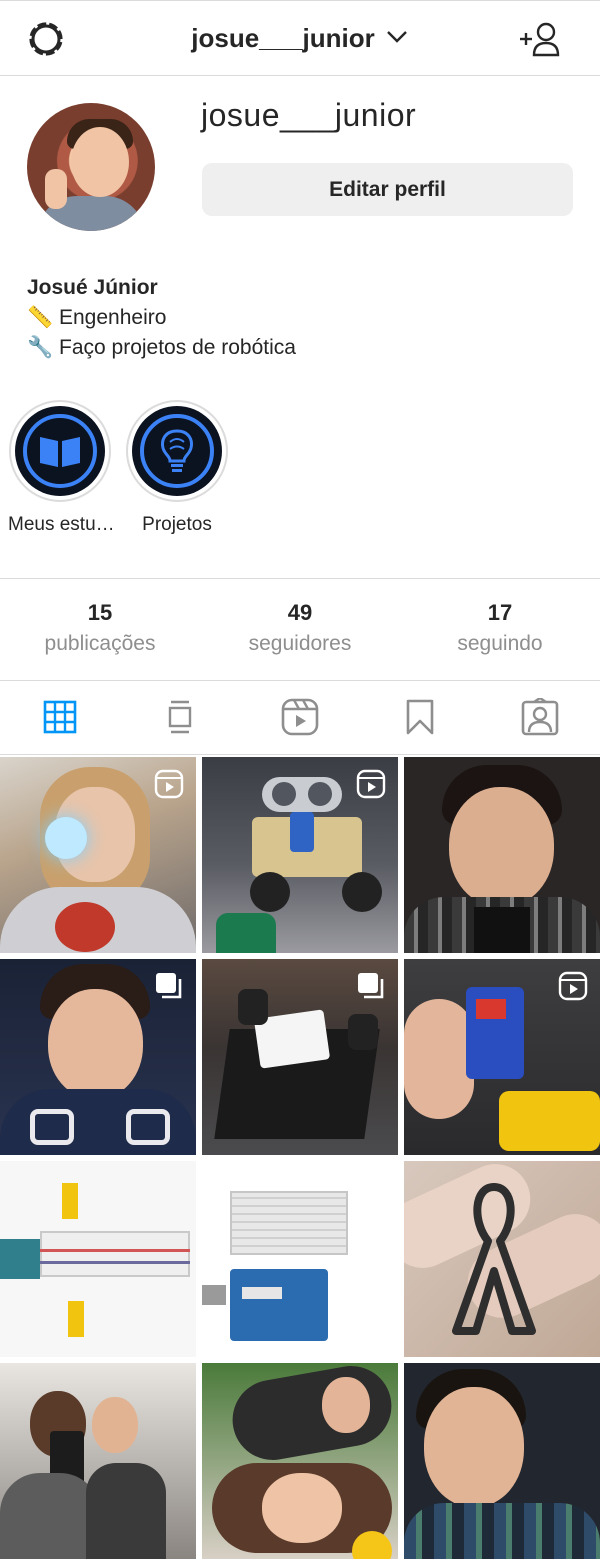  What do you see at coordinates (40, 347) in the screenshot?
I see `wrench-icon: 🔧` at bounding box center [40, 347].